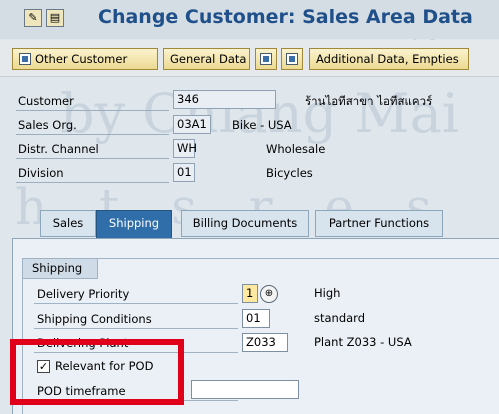 This screenshot has width=499, height=414. I want to click on additional-data-label: Additional Data, Empties, so click(387, 59).